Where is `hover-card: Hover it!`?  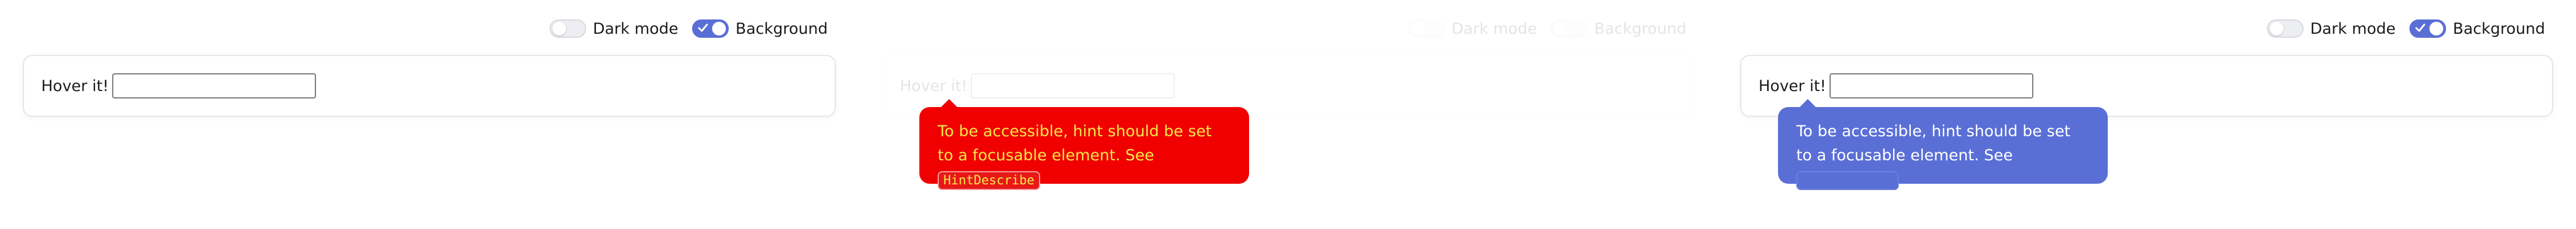 hover-card: Hover it! is located at coordinates (429, 86).